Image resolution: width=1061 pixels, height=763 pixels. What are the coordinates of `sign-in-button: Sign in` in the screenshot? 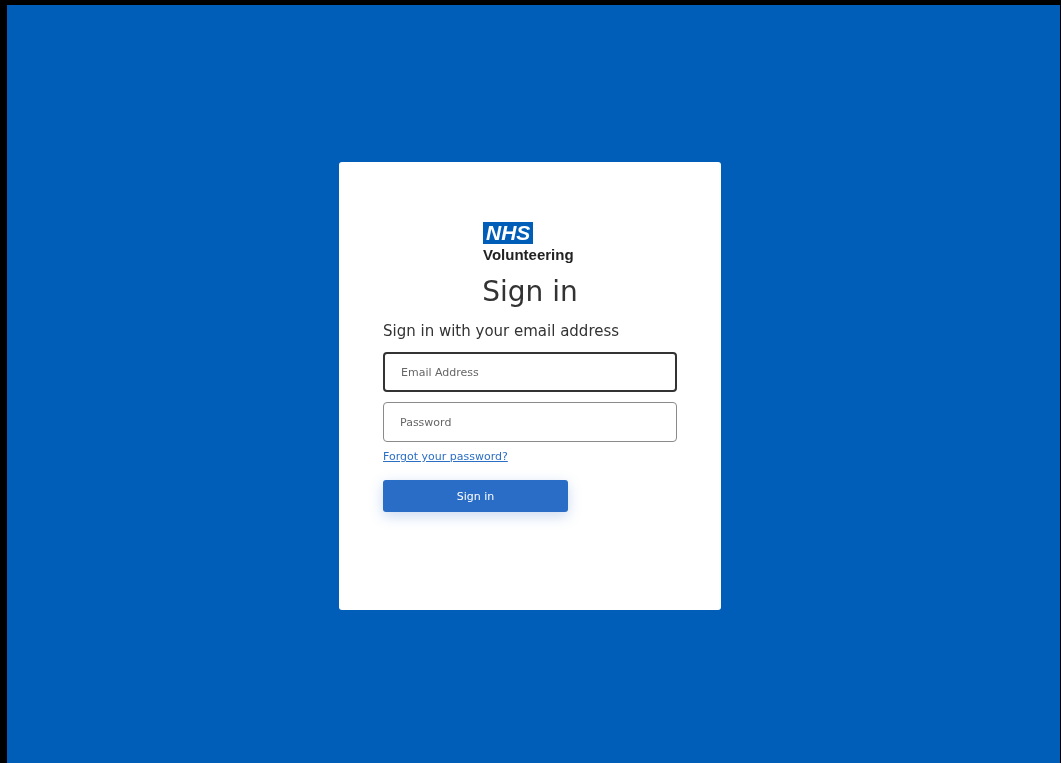 It's located at (475, 496).